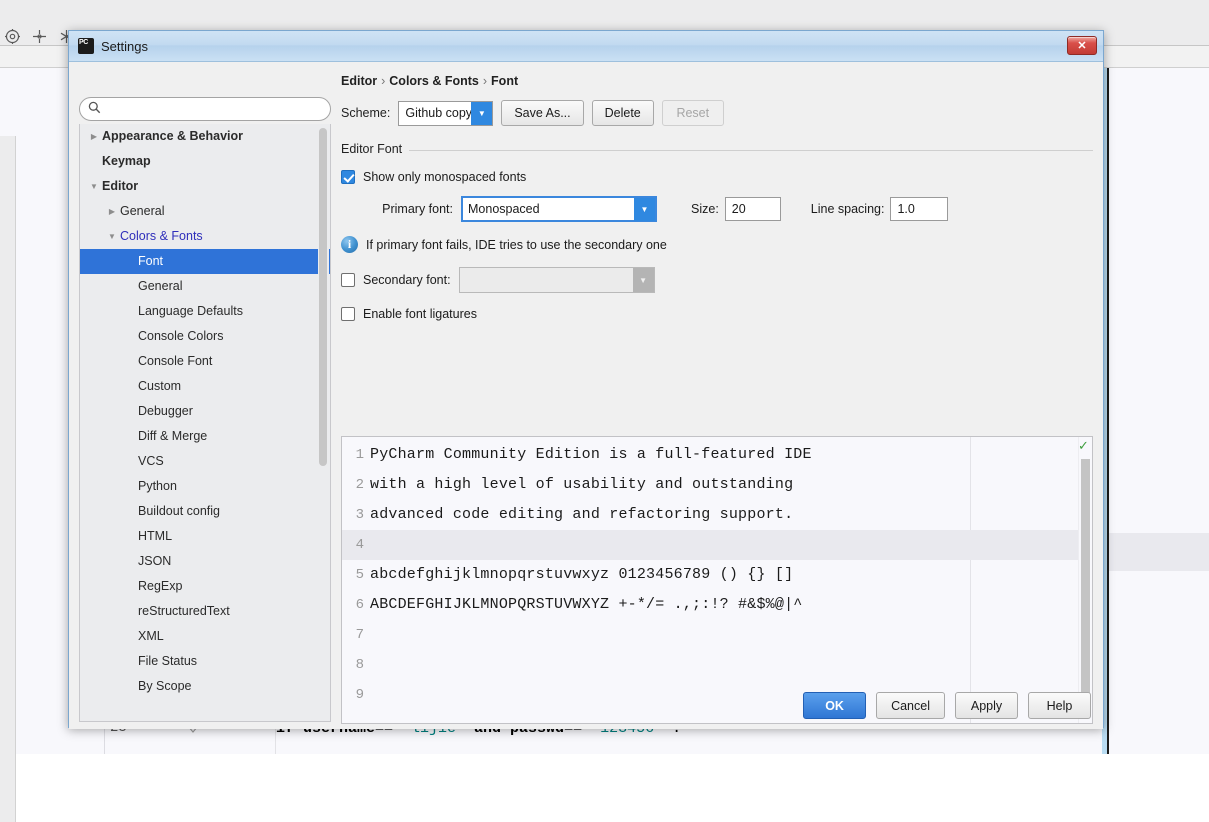 The image size is (1209, 822). Describe the element at coordinates (205, 161) in the screenshot. I see `sidebar-item-keymap: Keymap` at that location.